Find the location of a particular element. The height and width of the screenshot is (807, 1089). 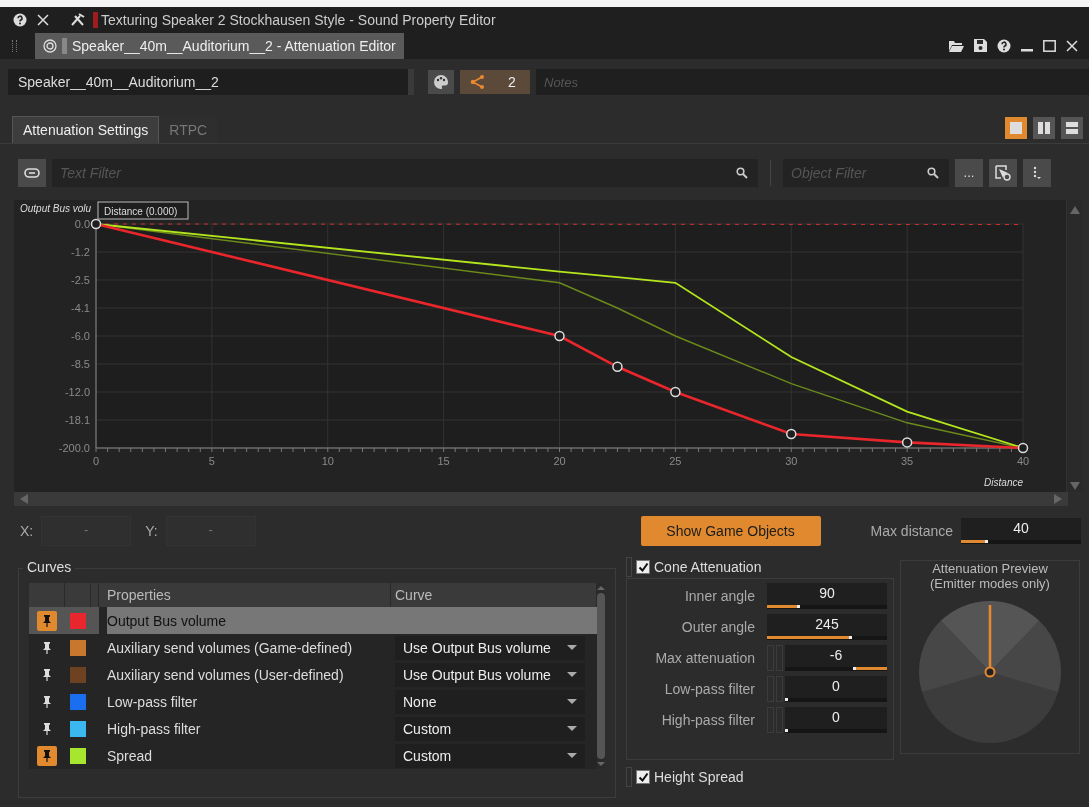

y-tick-label: -1.2 is located at coordinates (80, 252).